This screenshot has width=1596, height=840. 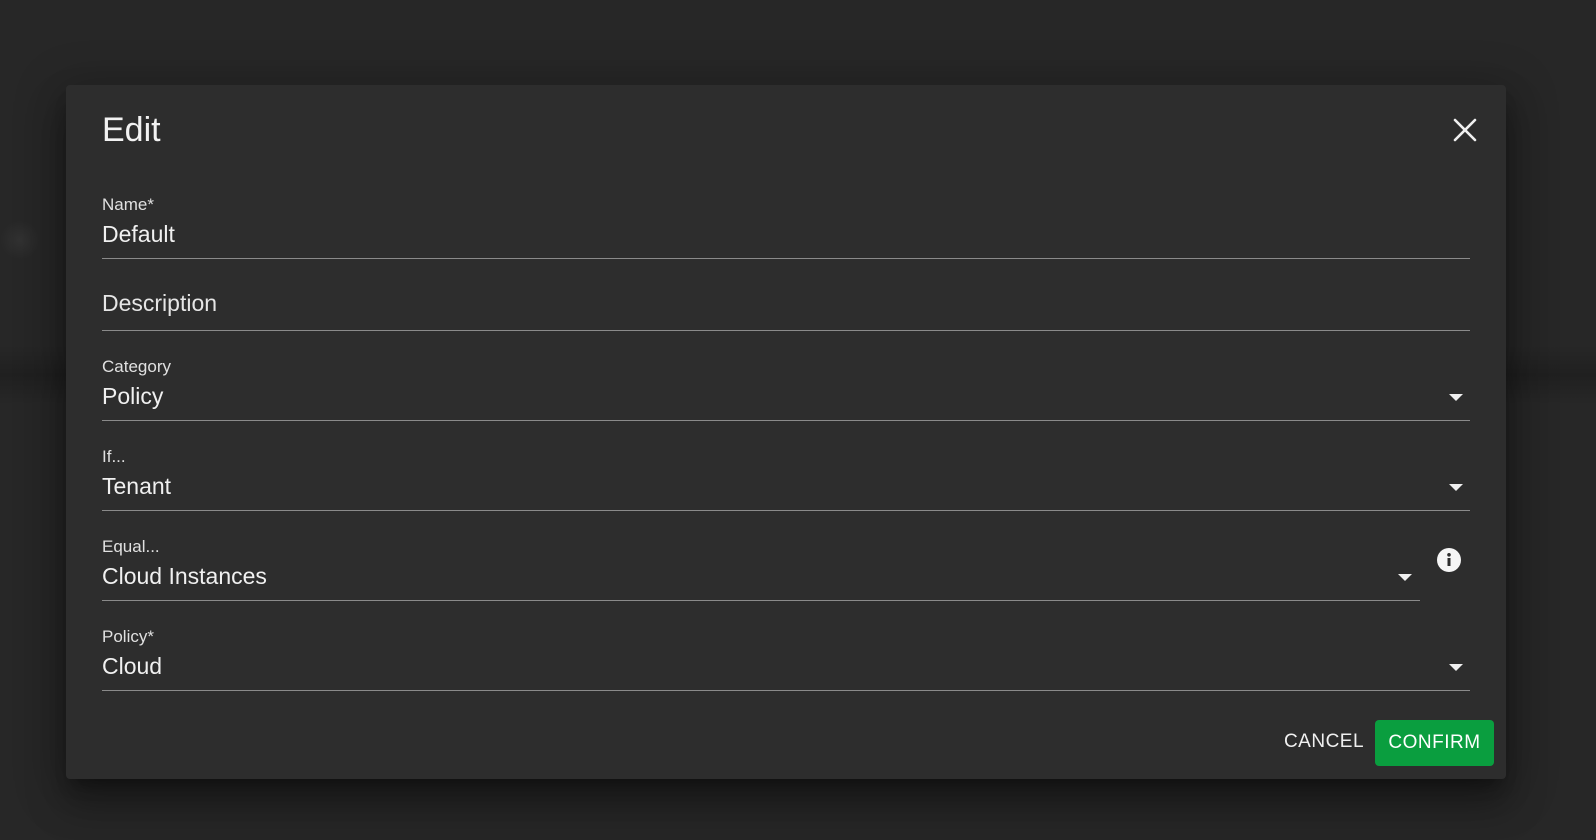 I want to click on close-icon, so click(x=1465, y=130).